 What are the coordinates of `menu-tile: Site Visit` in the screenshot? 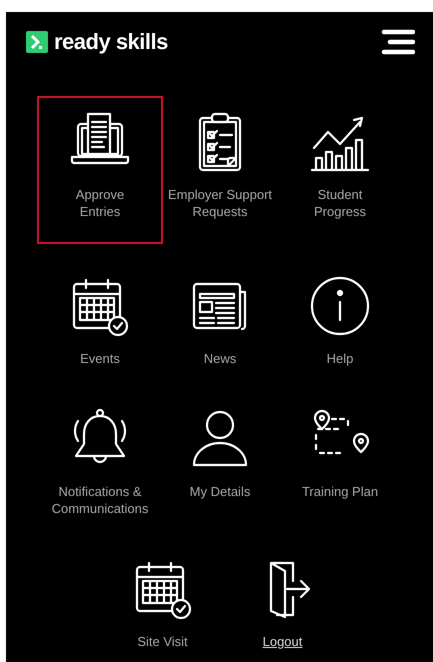 It's located at (162, 601).